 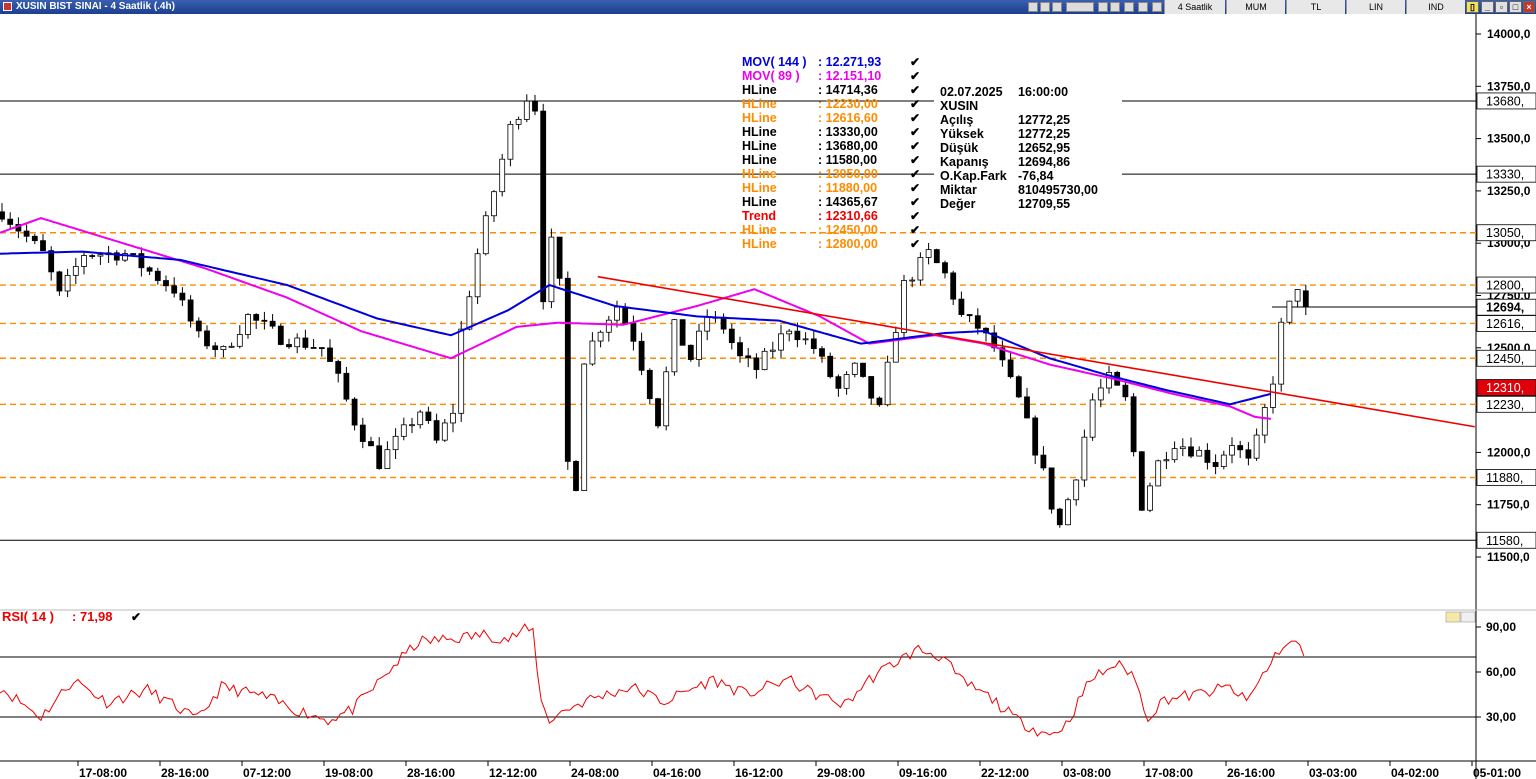 I want to click on info-label: Değer, so click(x=958, y=204).